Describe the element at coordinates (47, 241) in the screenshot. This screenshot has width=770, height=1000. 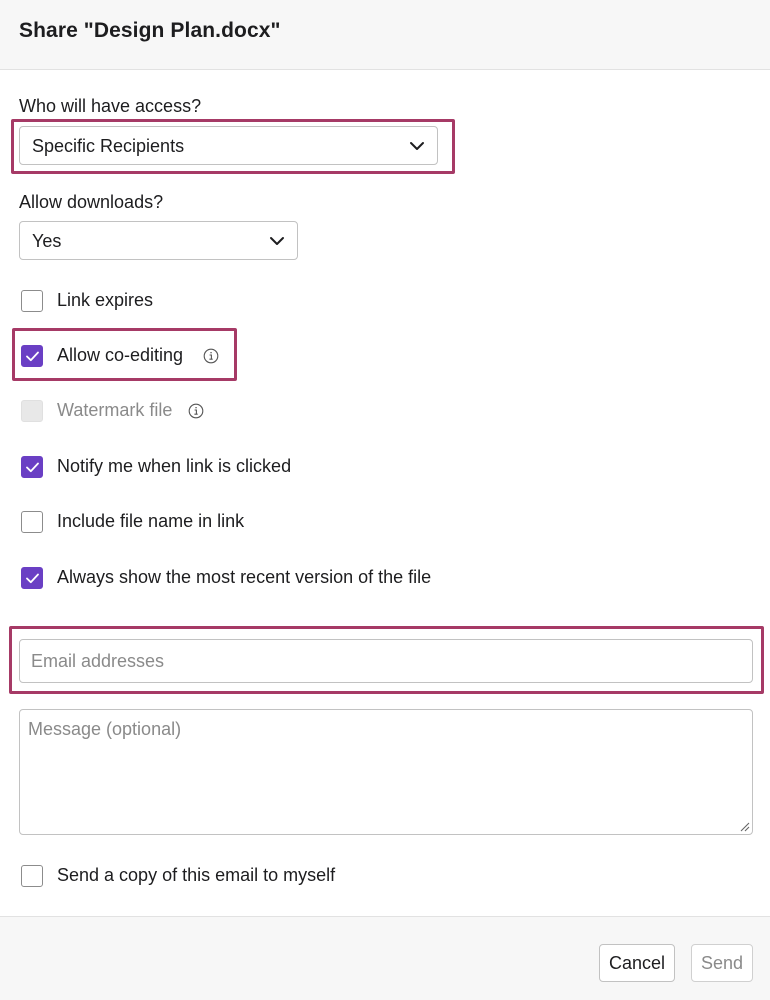
I see `downloads-select-value: Yes` at that location.